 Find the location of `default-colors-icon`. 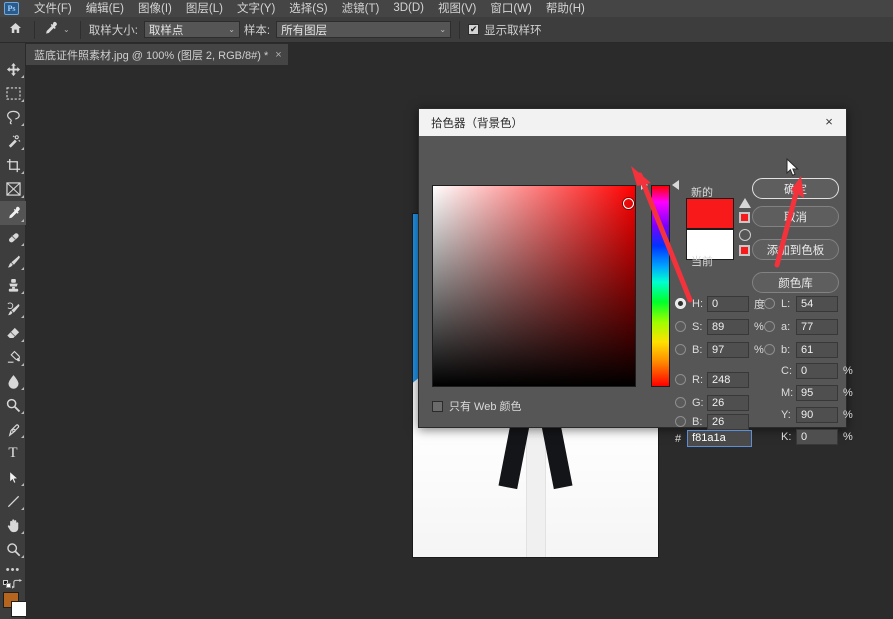

default-colors-icon is located at coordinates (7, 584).